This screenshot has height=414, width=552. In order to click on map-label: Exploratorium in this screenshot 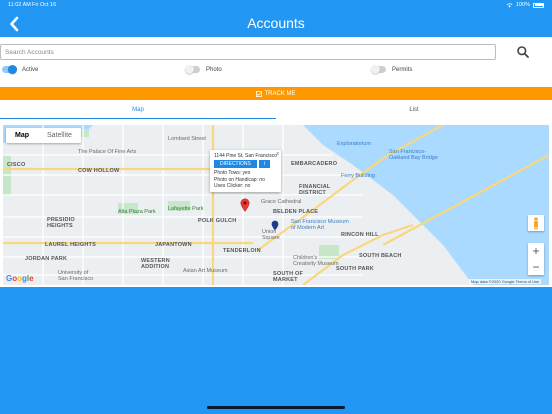, I will do `click(354, 144)`.